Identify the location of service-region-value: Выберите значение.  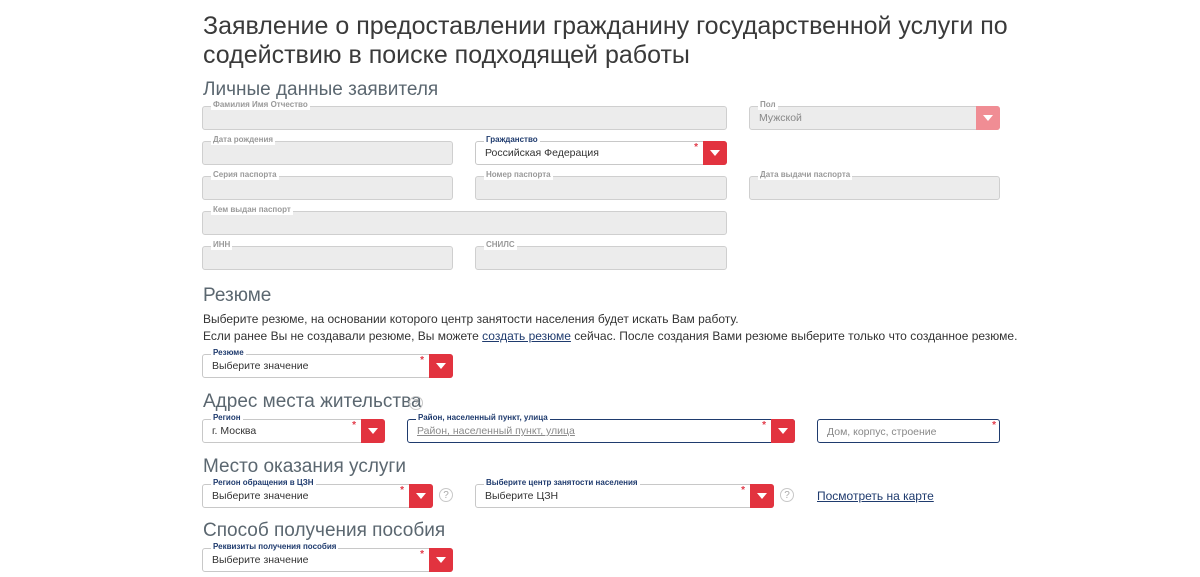
(260, 496).